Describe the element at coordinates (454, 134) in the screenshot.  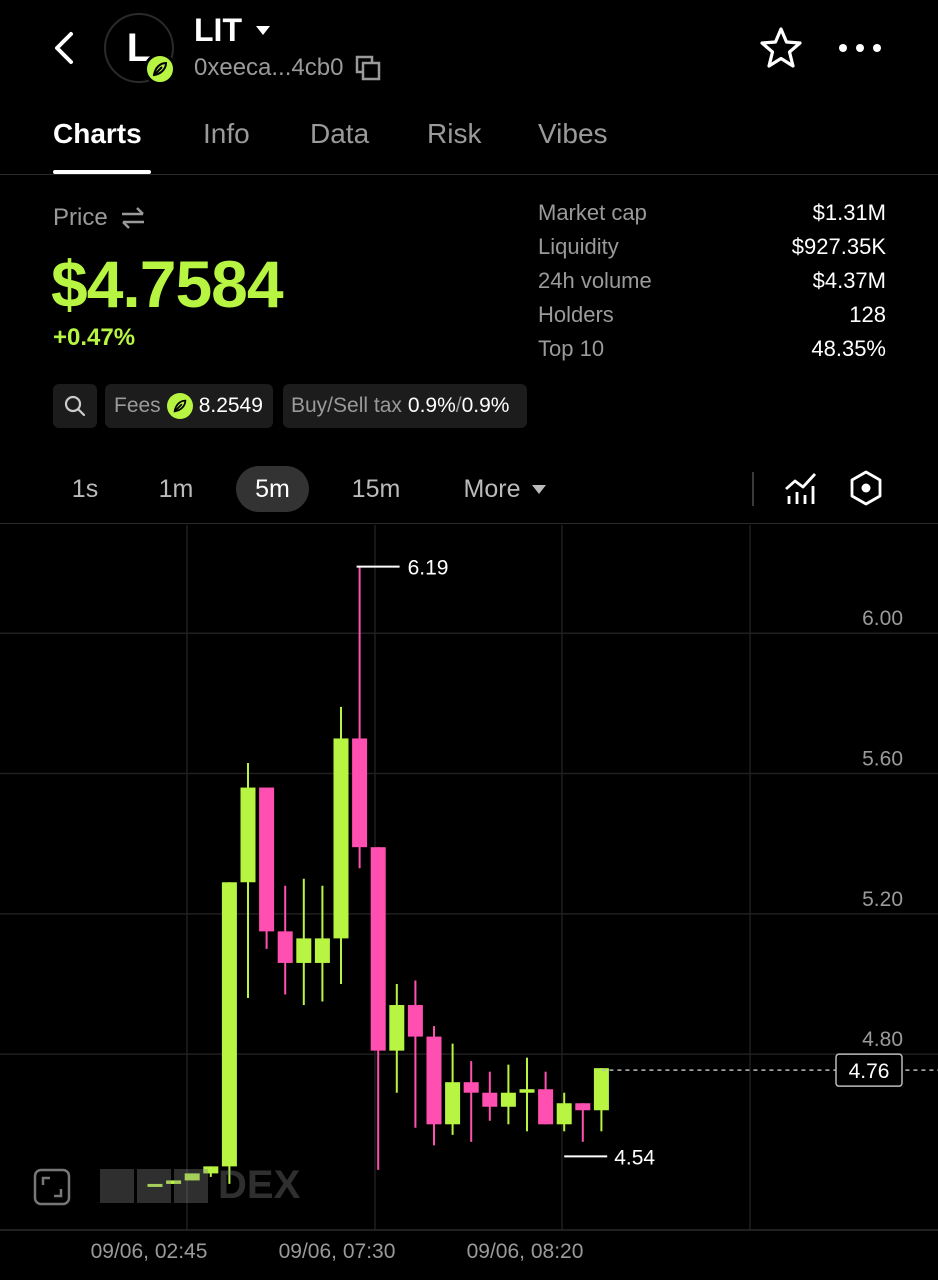
I see `tab-risk: Risk` at that location.